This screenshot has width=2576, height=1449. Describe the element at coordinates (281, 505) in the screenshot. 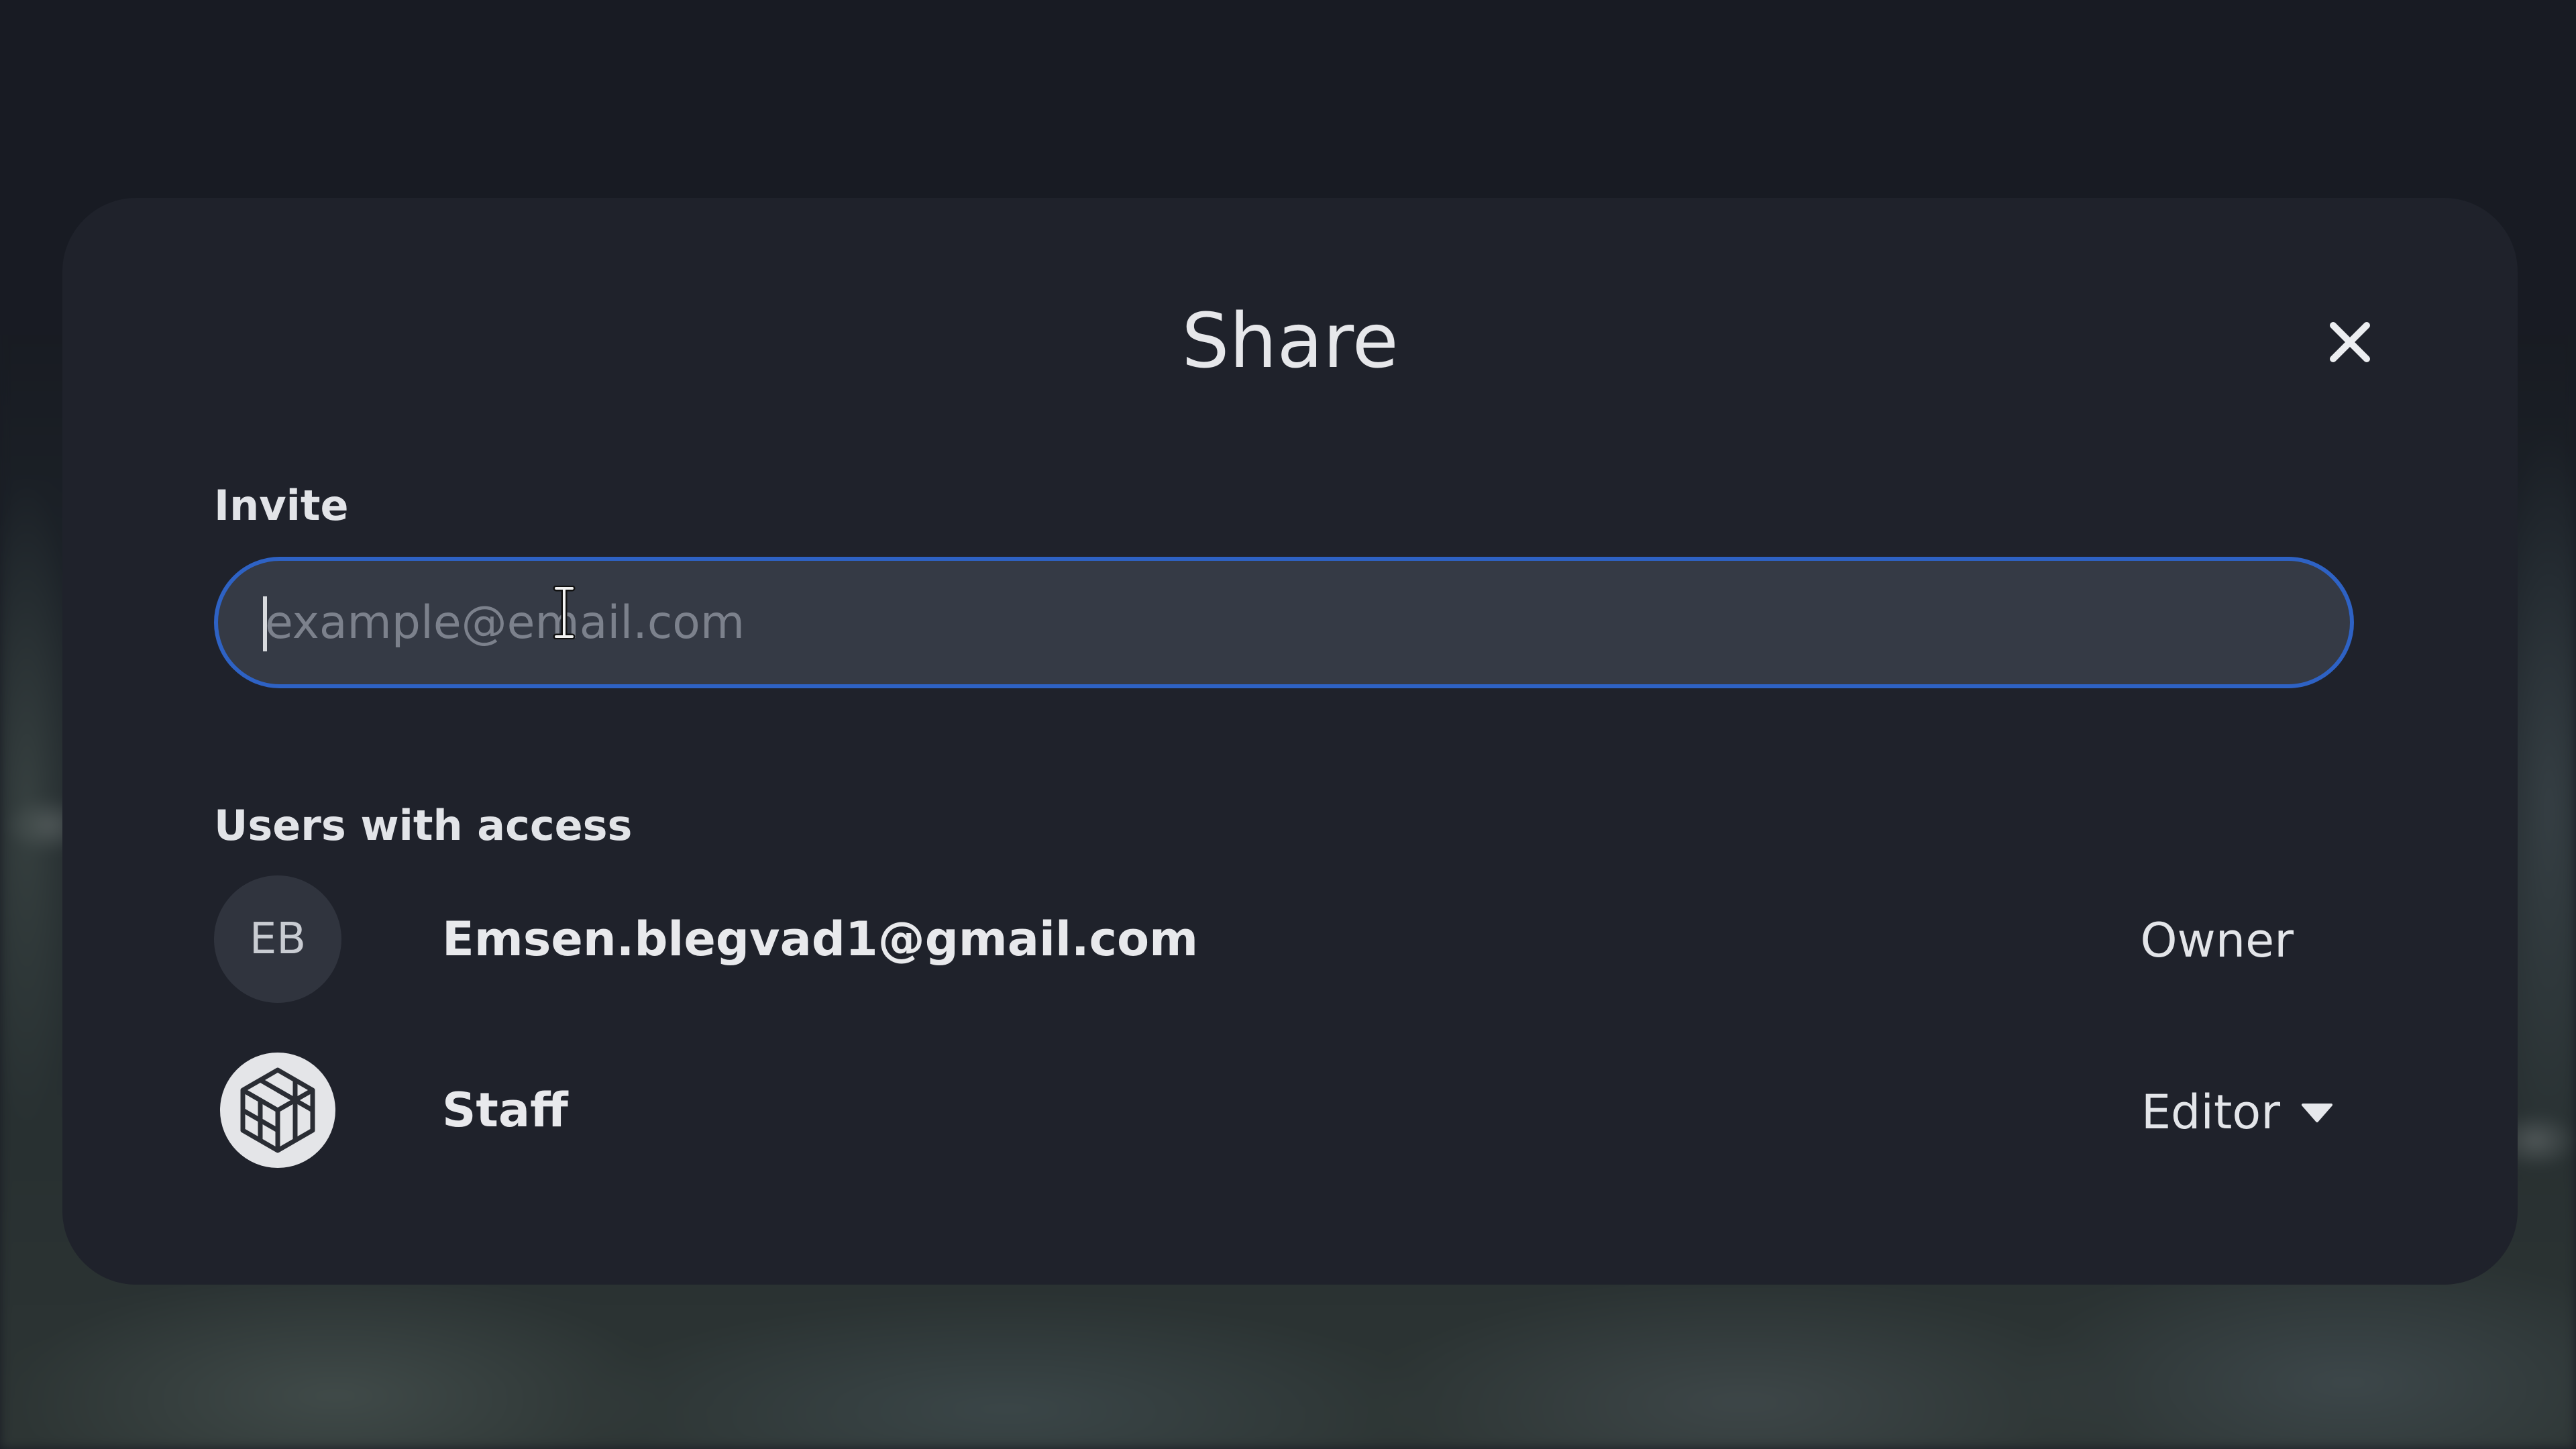

I see `invite-label: Invite` at that location.